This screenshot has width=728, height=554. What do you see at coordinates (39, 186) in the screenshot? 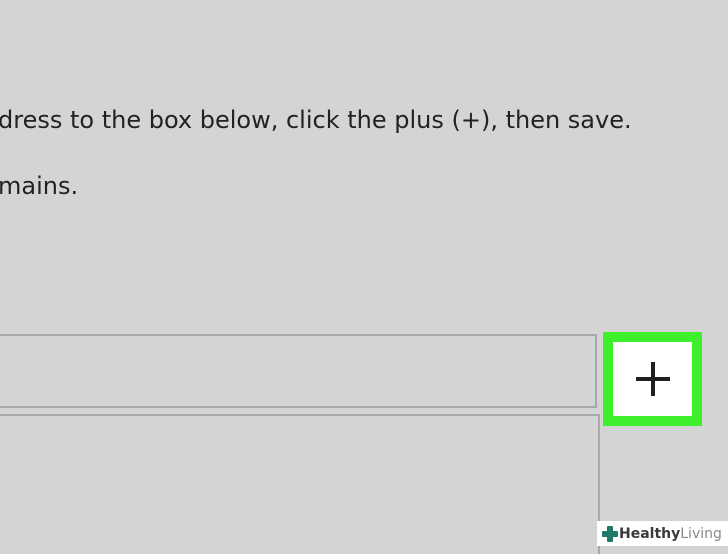
I see `instruction-line-2: mains.` at bounding box center [39, 186].